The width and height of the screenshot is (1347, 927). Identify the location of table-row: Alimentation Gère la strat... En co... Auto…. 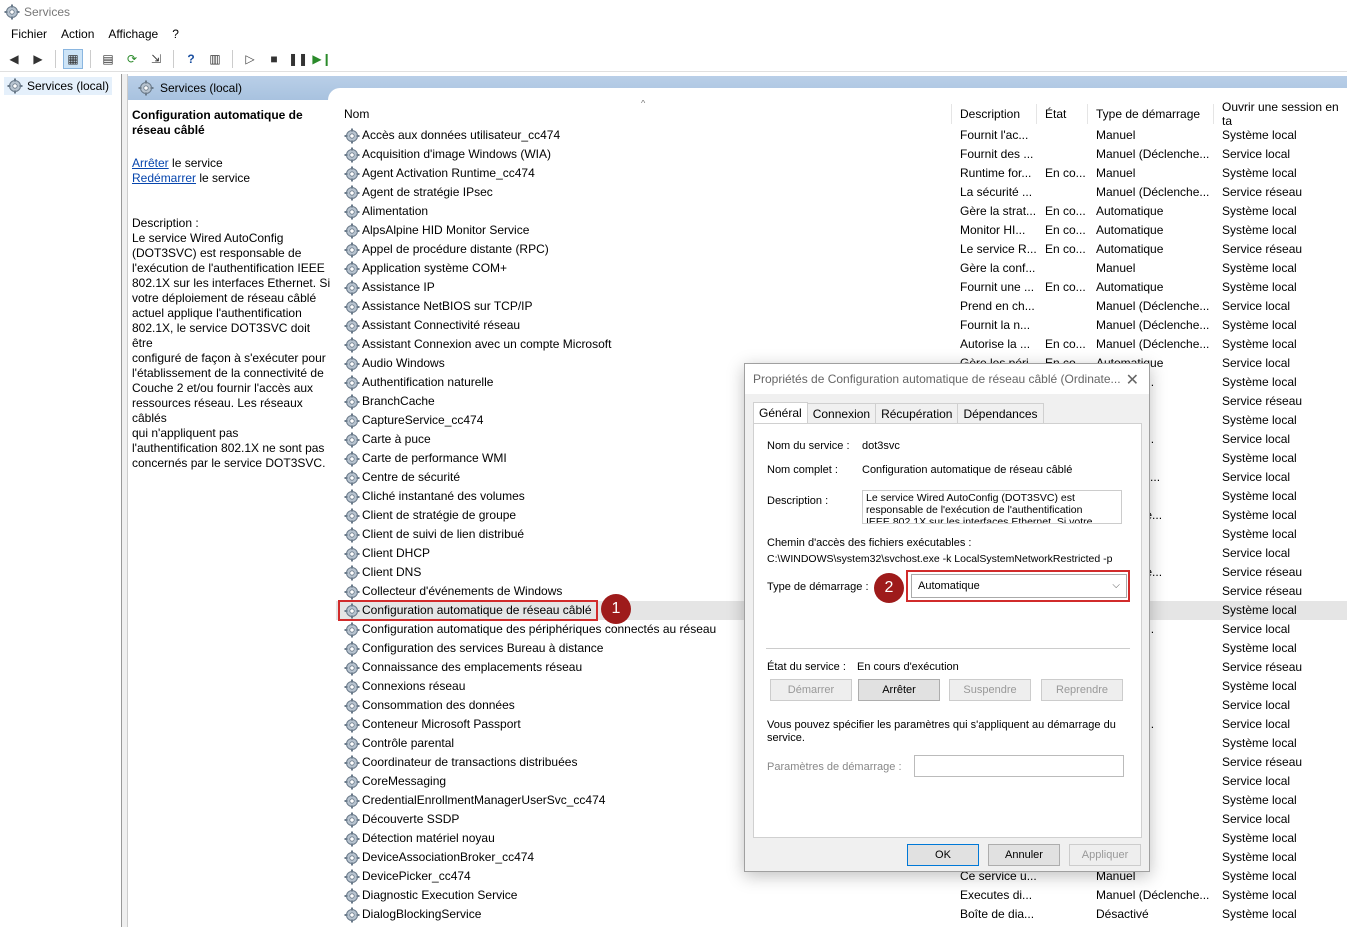
(841, 211).